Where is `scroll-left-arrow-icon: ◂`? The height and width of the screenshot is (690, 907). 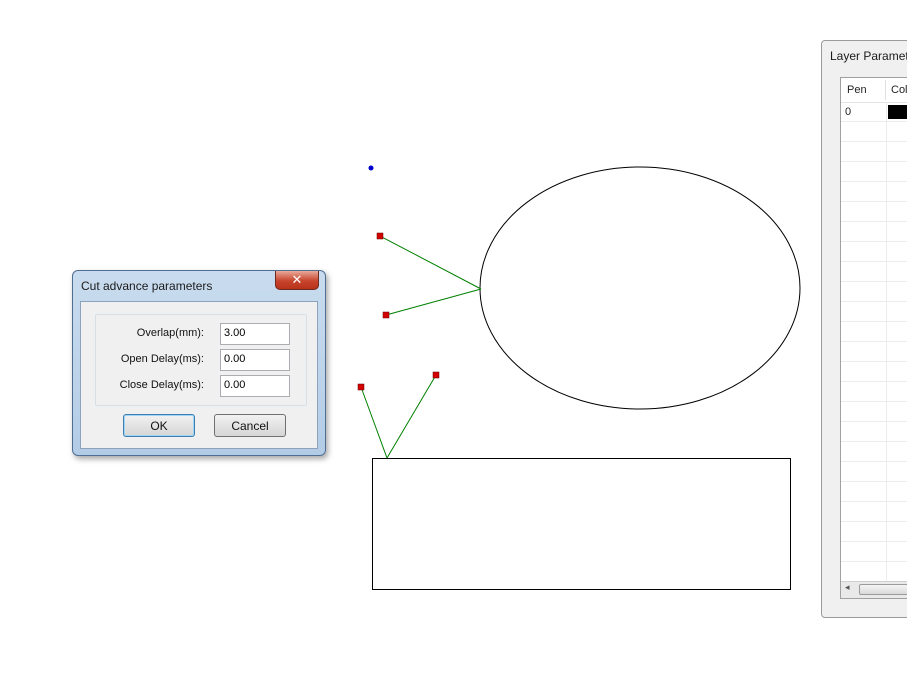 scroll-left-arrow-icon: ◂ is located at coordinates (847, 588).